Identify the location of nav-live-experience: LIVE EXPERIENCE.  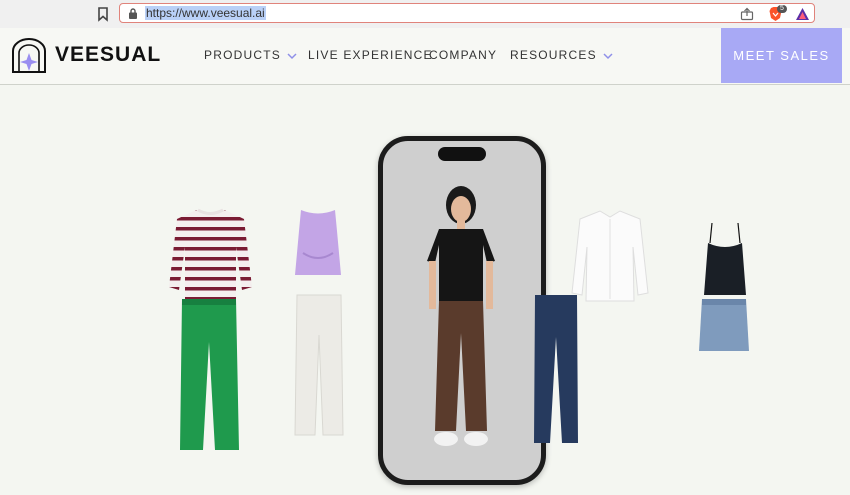
(370, 55).